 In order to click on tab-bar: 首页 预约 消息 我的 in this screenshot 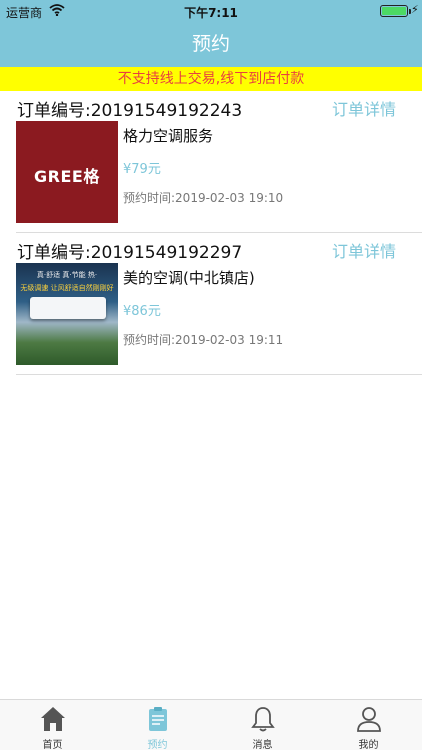, I will do `click(211, 724)`.